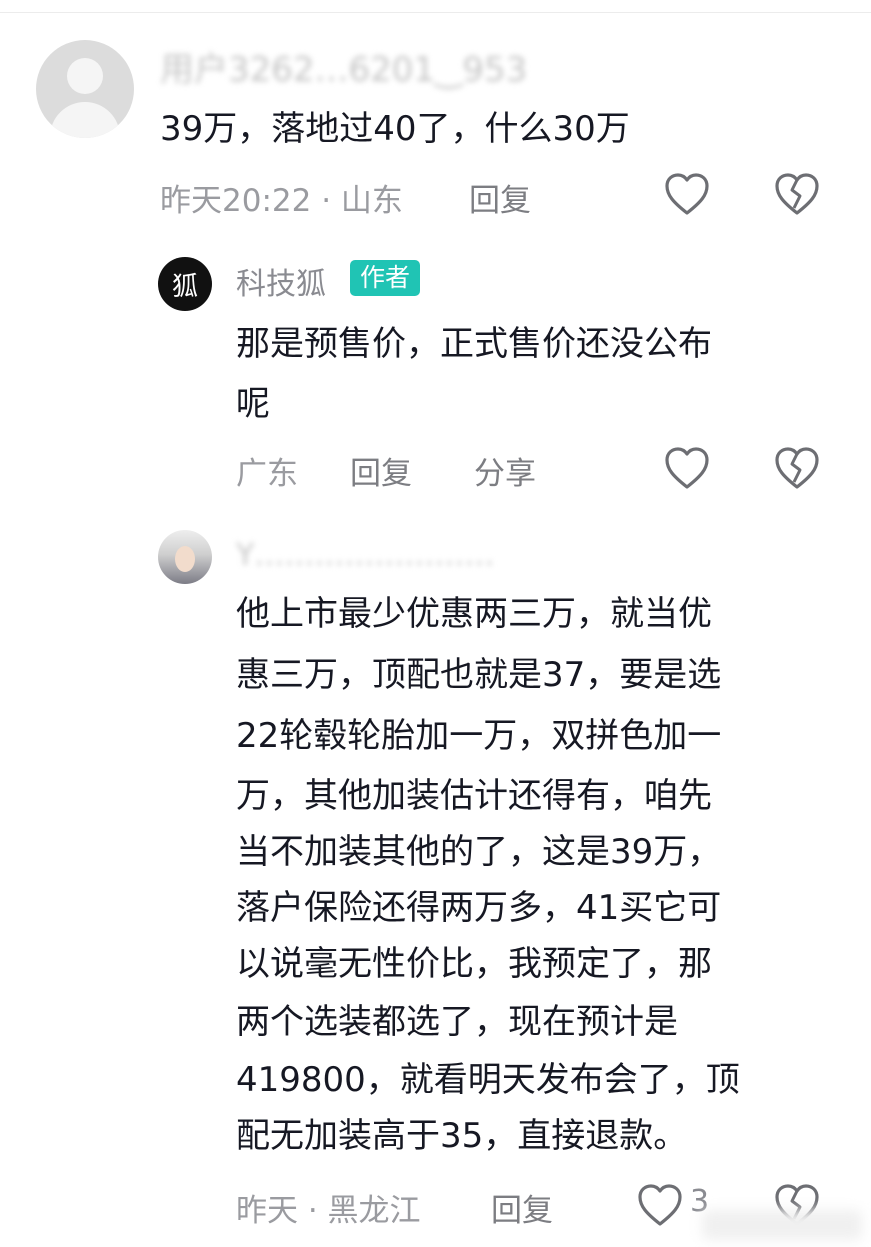 The width and height of the screenshot is (871, 1247). I want to click on share-button: 分享, so click(505, 470).